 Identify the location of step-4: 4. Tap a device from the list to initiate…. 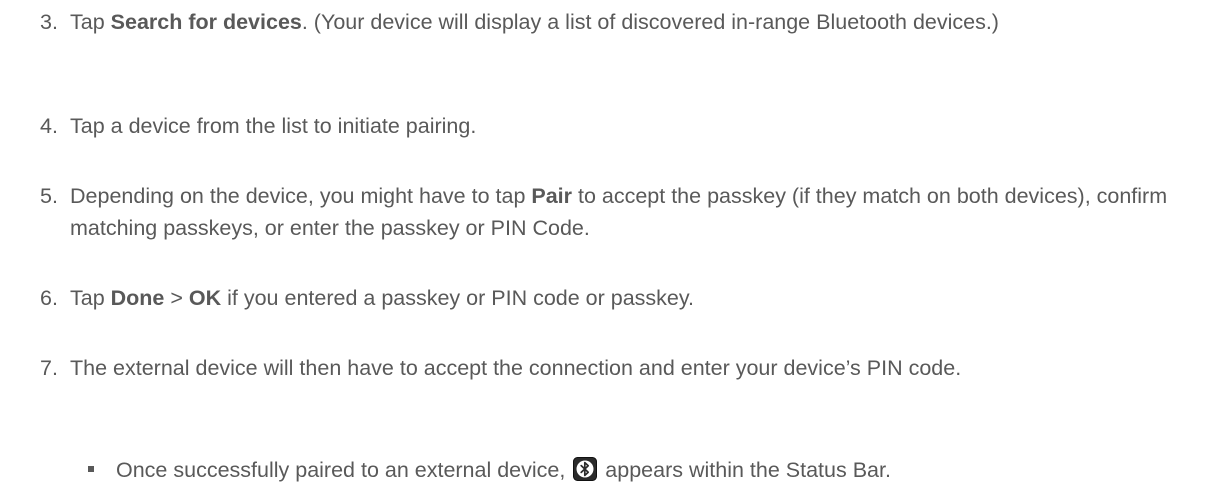
(625, 126).